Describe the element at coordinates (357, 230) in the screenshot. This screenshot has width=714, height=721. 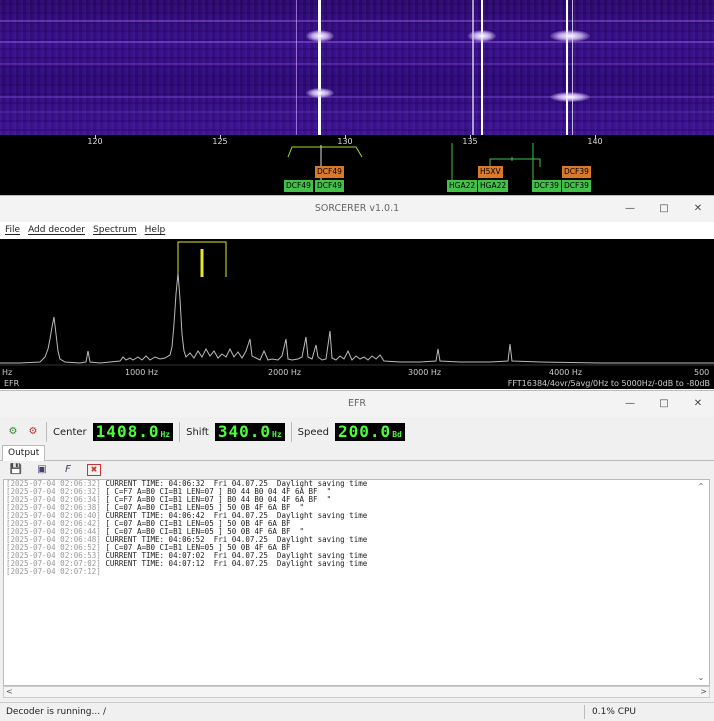
I see `menu-bar: File Add decoder Spectrum Help` at that location.